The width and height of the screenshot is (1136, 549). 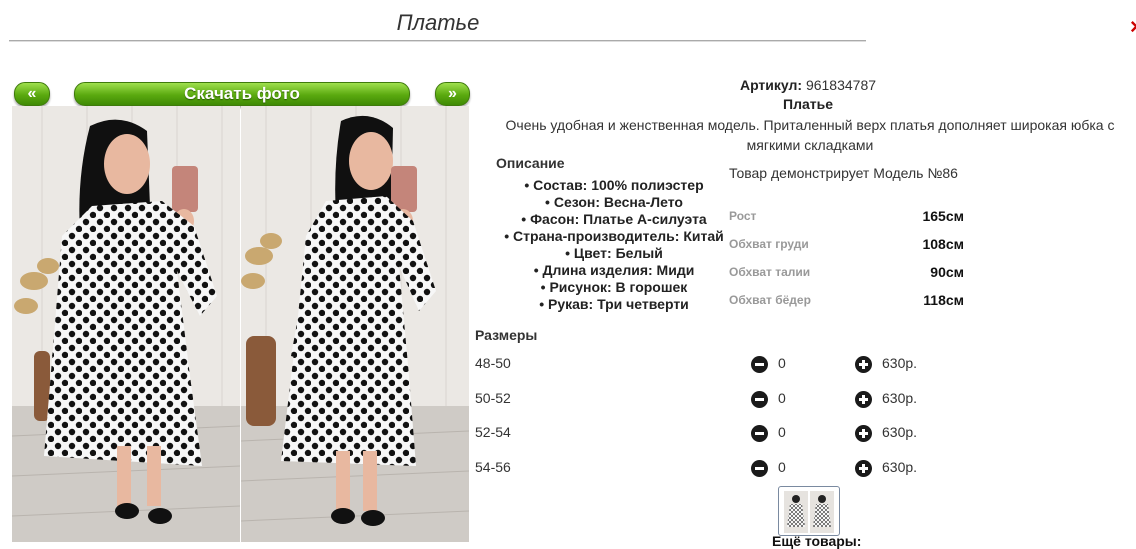 I want to click on article-label: Артикул:, so click(x=771, y=85).